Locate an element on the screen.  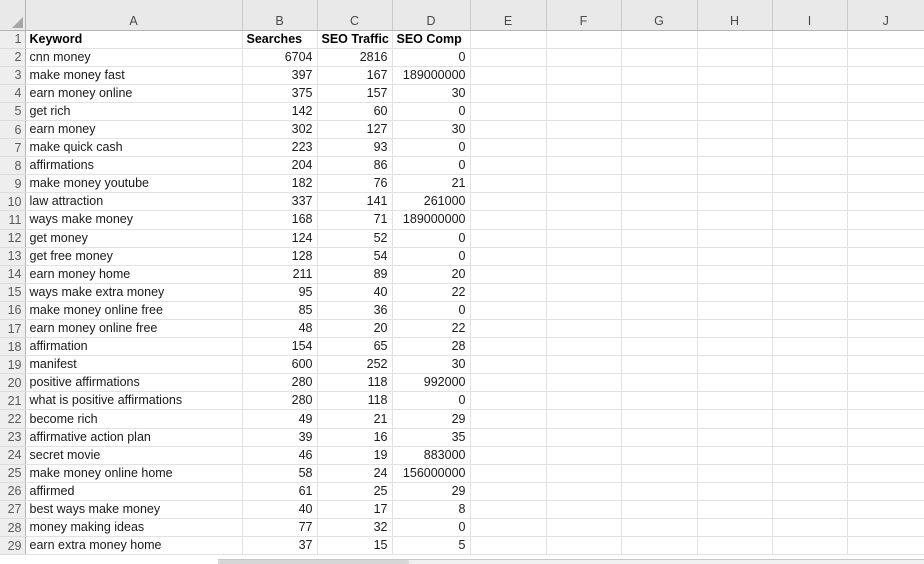
cell-seo-comp-26: 29 is located at coordinates (431, 491).